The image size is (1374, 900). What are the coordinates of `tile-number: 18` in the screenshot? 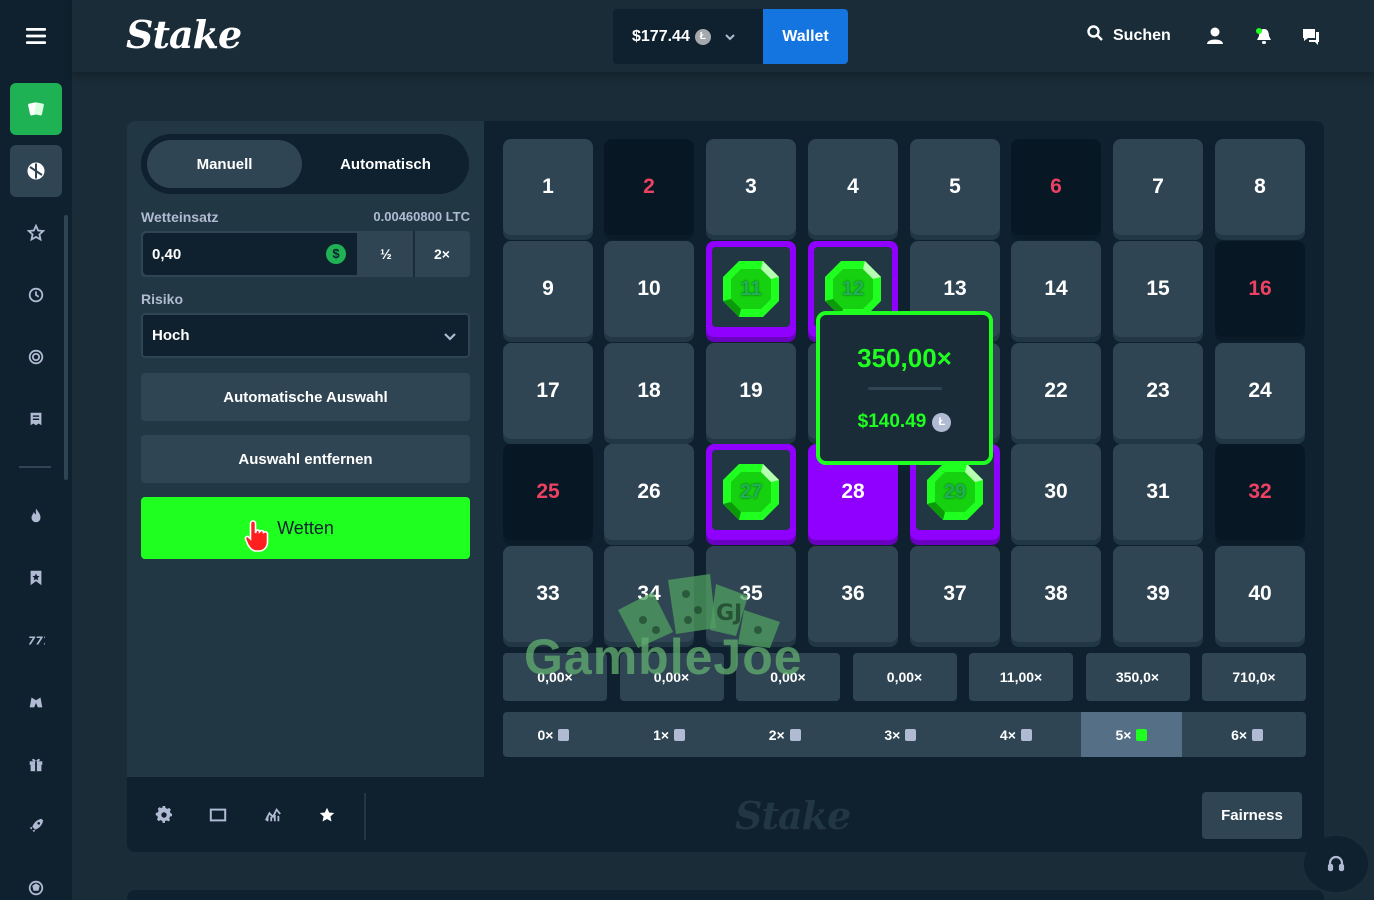 It's located at (649, 390).